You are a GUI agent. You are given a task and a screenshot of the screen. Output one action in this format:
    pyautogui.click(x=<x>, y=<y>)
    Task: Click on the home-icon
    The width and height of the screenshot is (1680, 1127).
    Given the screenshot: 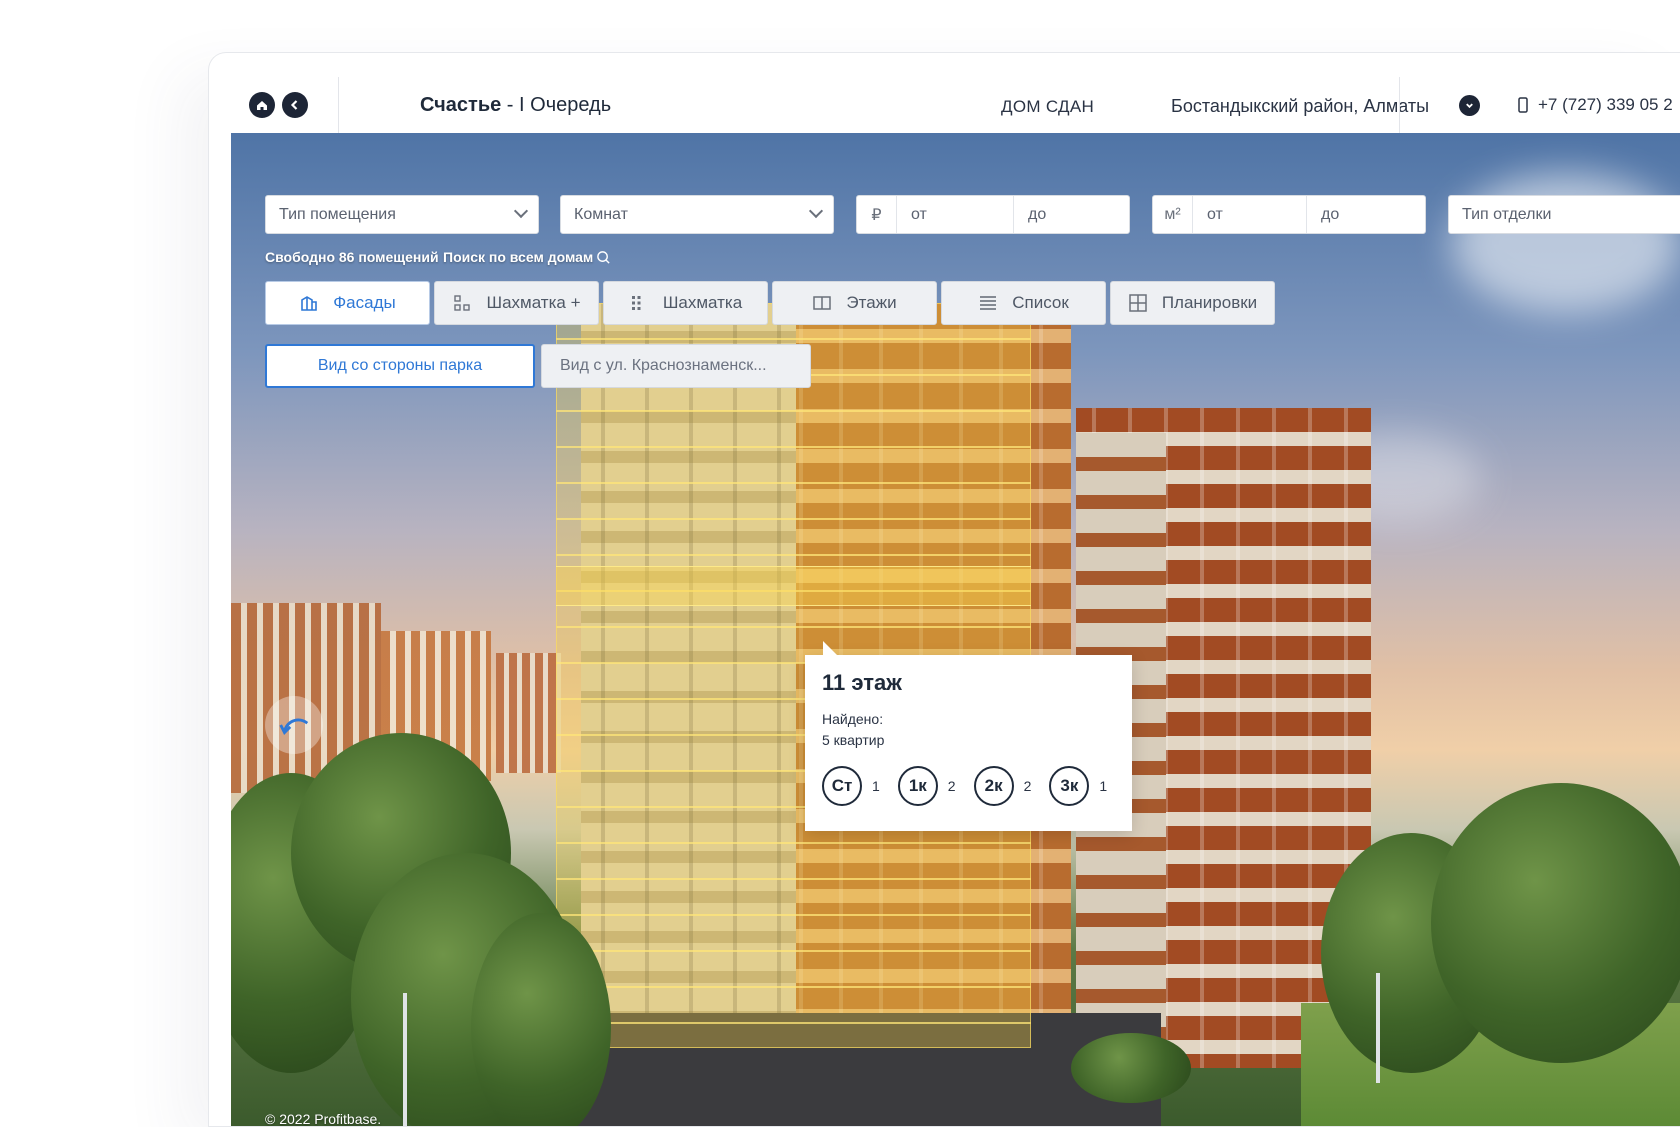 What is the action you would take?
    pyautogui.click(x=262, y=105)
    